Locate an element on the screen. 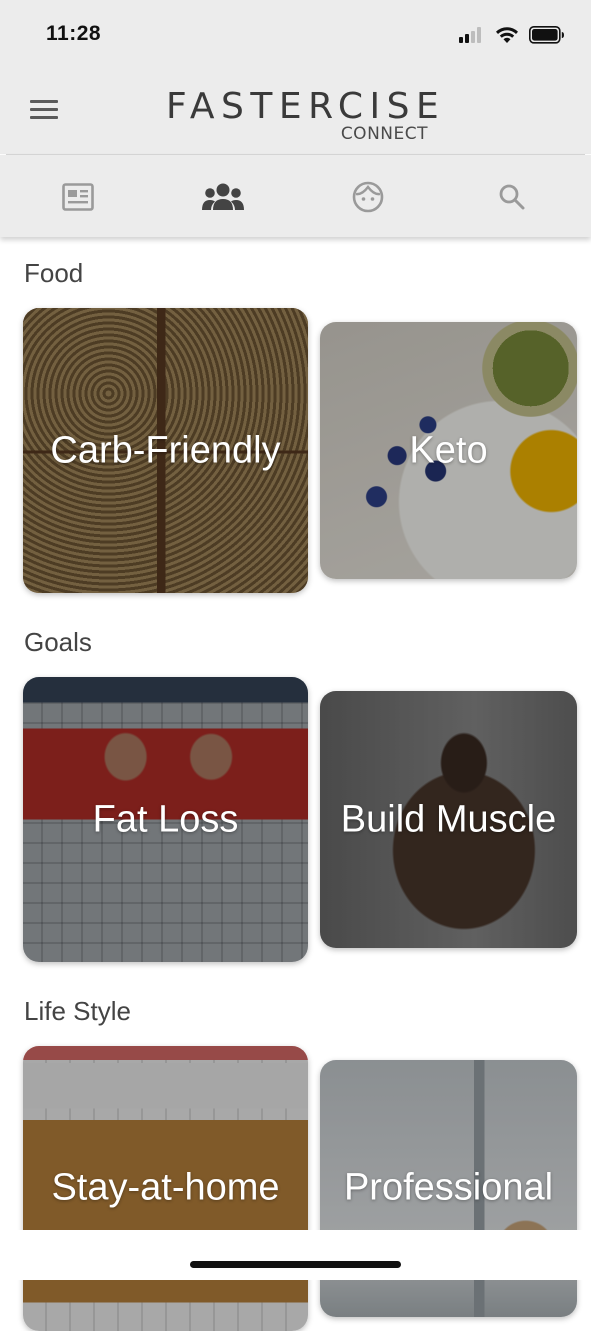 The height and width of the screenshot is (1331, 591). tab-search is located at coordinates (512, 197).